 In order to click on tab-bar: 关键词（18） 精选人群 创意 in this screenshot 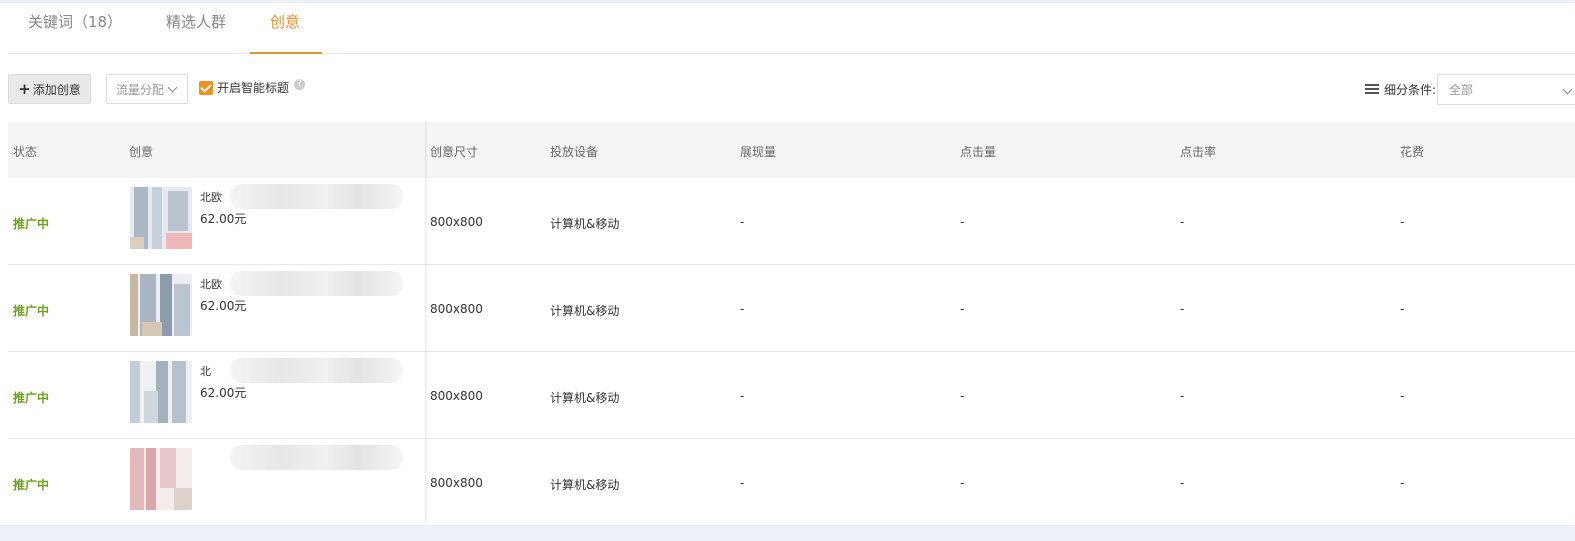, I will do `click(791, 28)`.